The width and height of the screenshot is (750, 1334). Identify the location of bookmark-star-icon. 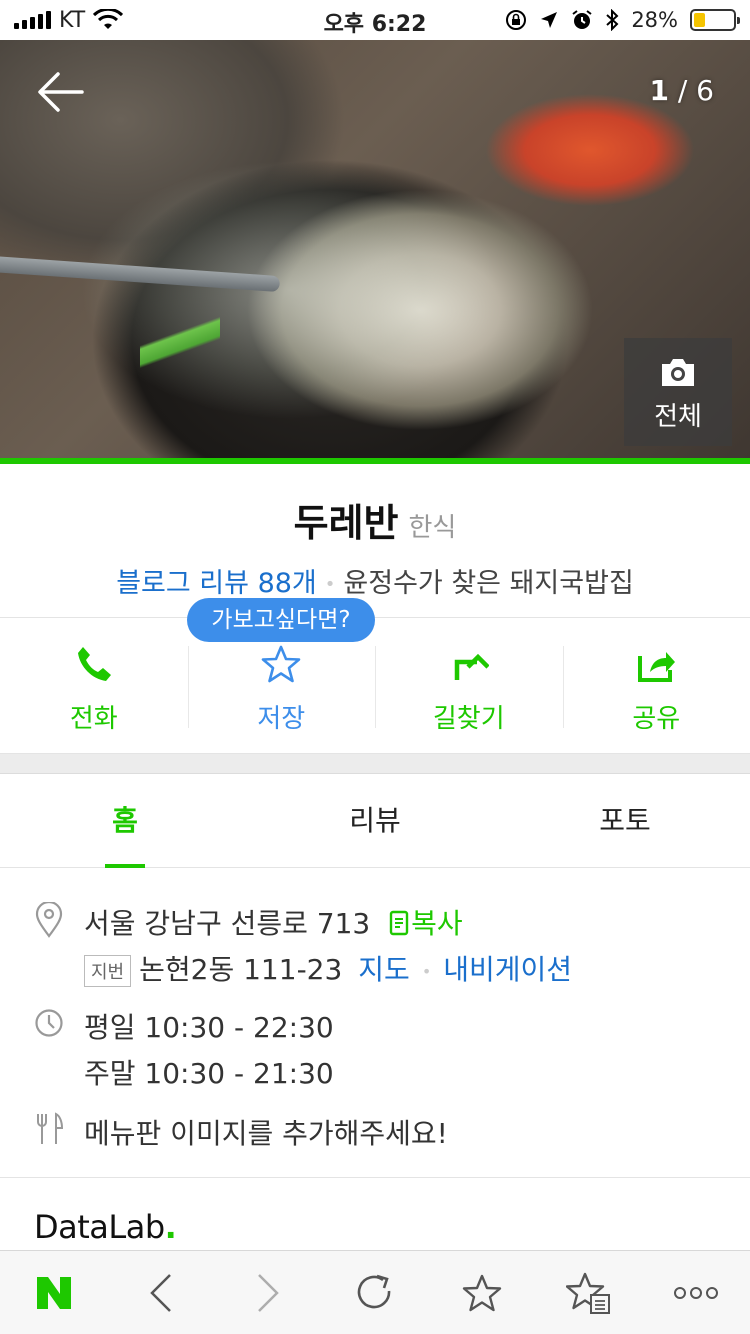
(482, 1292).